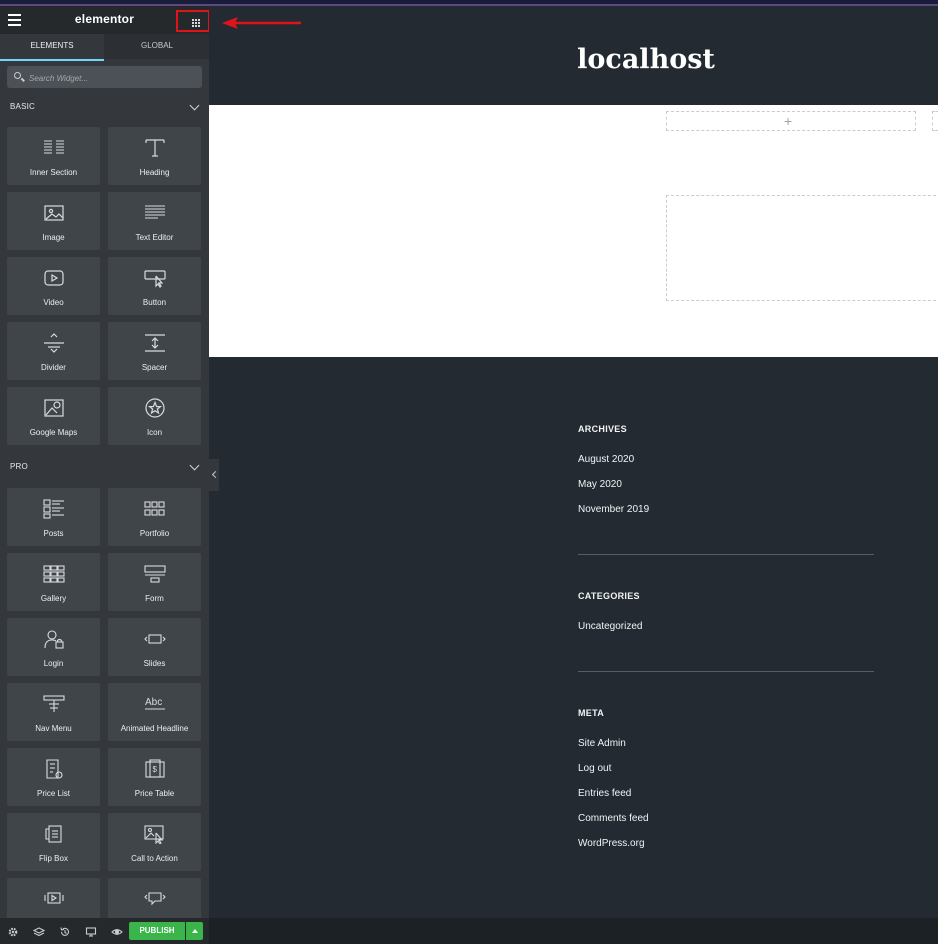 This screenshot has width=938, height=944. What do you see at coordinates (154, 533) in the screenshot?
I see `widget-label: Portfolio` at bounding box center [154, 533].